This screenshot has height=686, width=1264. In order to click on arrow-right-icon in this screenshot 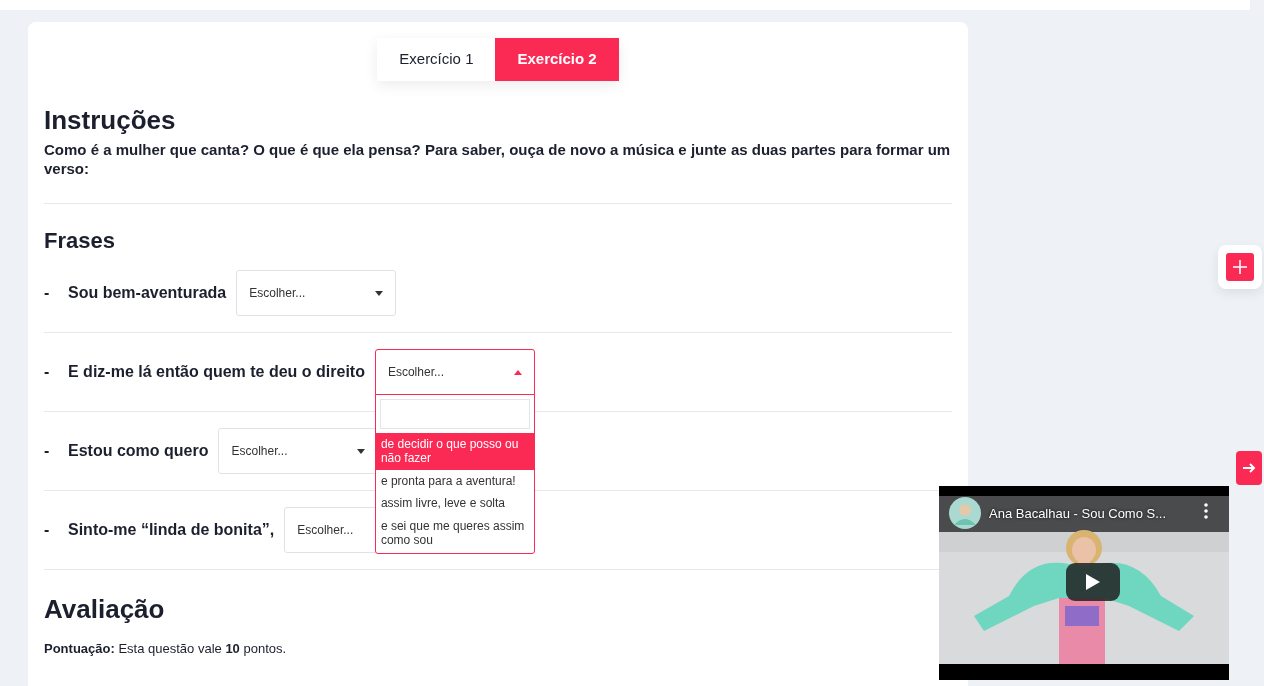, I will do `click(1249, 468)`.